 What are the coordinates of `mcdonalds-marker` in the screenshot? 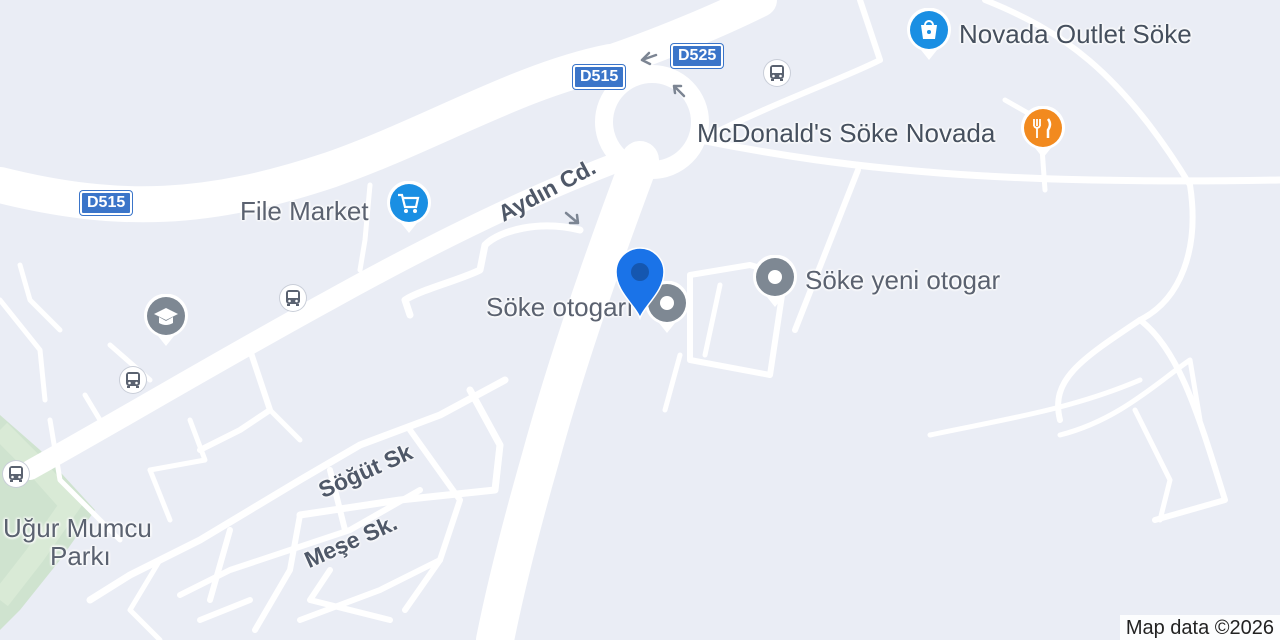 It's located at (1043, 135).